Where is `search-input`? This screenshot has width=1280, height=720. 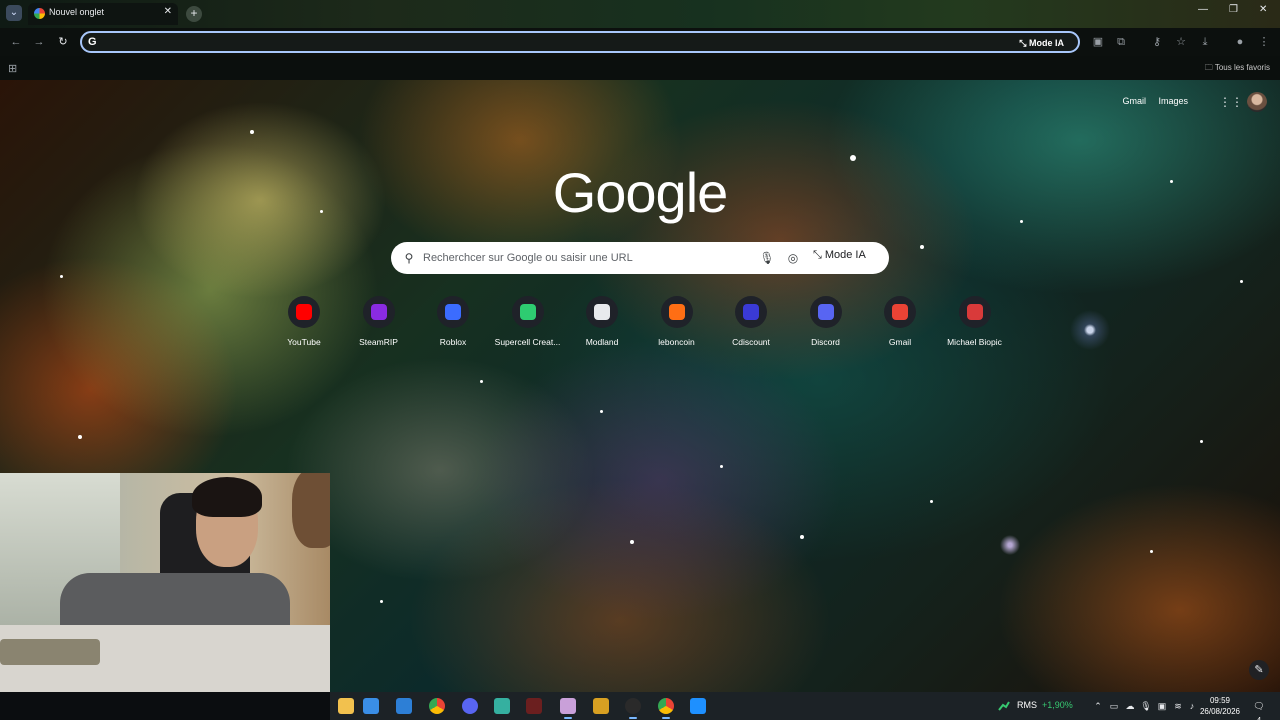 search-input is located at coordinates (583, 258).